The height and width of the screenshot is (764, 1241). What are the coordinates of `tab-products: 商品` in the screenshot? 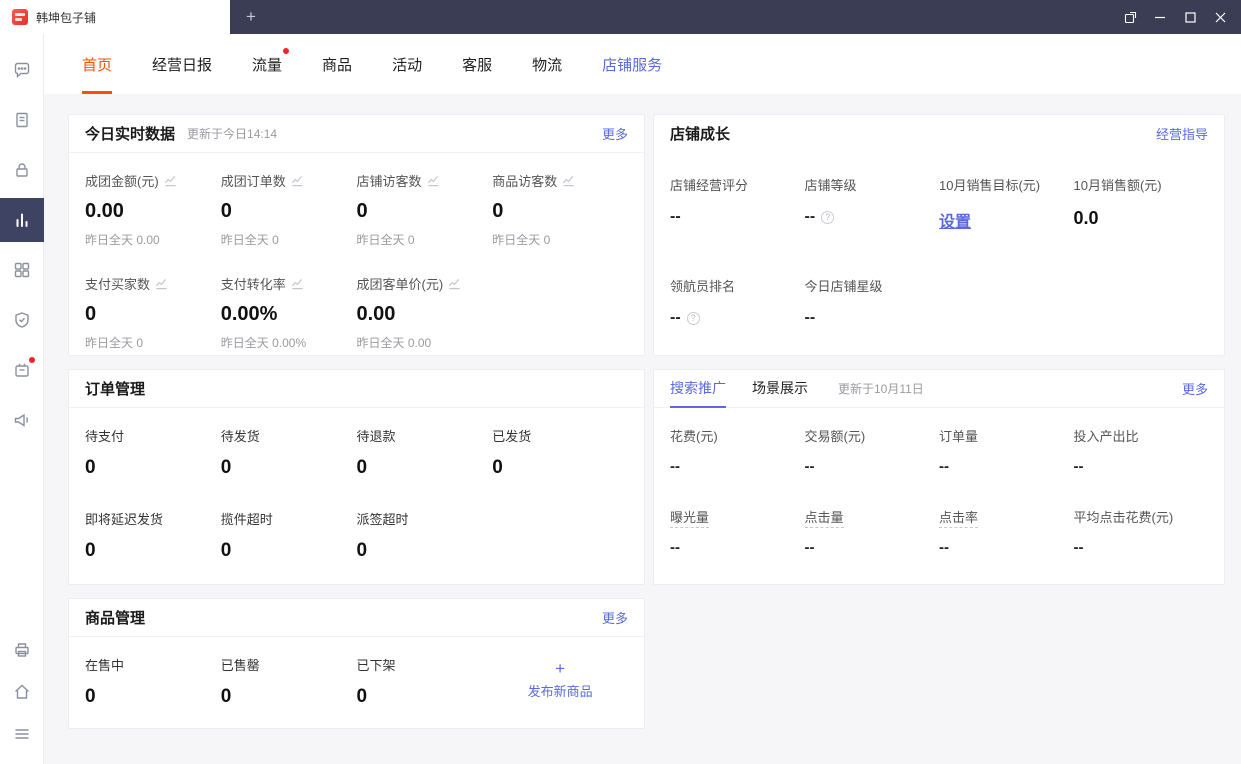 It's located at (337, 64).